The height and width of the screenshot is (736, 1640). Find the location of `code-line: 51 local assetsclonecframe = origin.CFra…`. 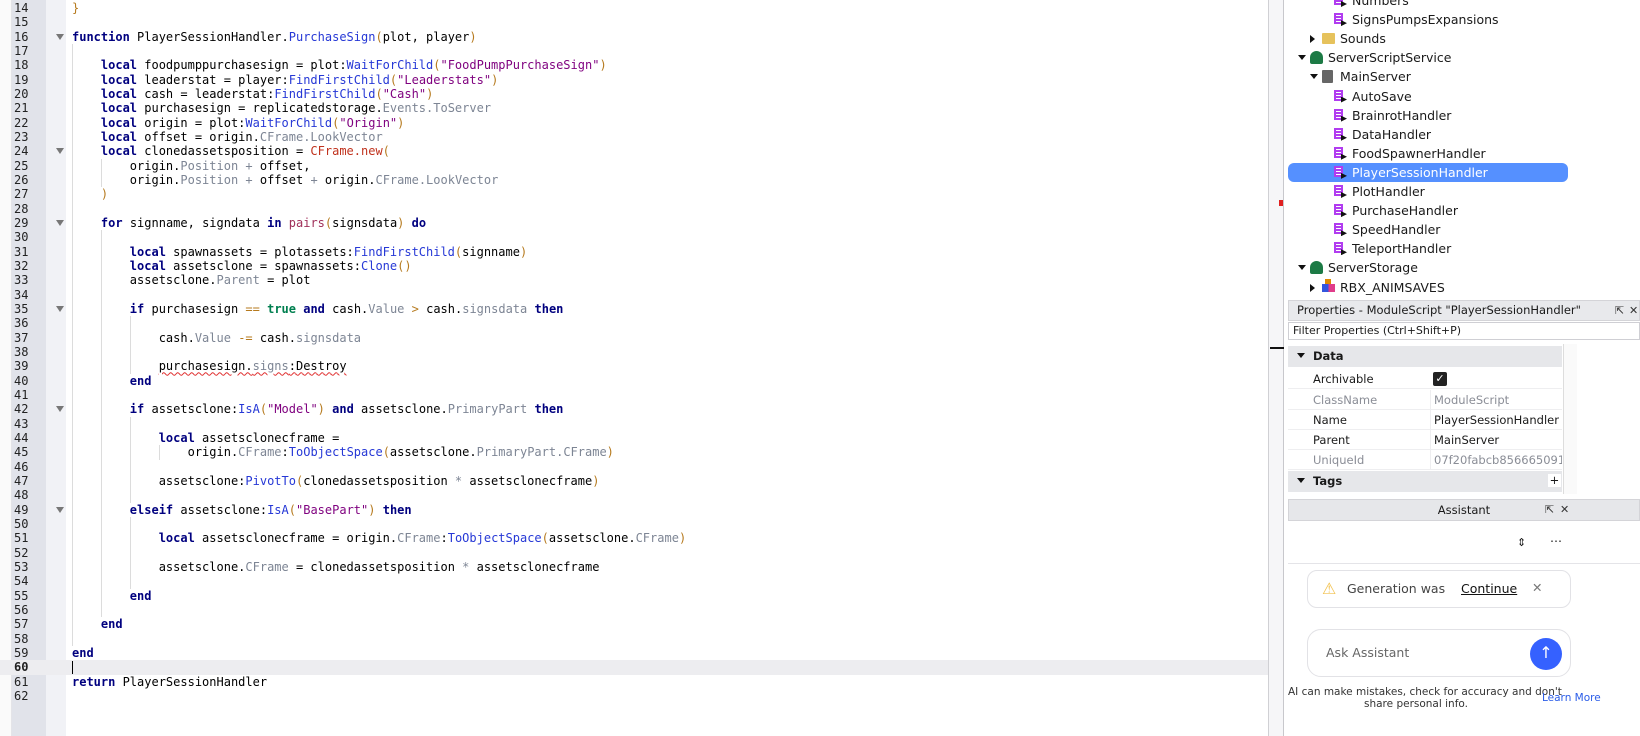

code-line: 51 local assetsclonecframe = origin.CFra… is located at coordinates (634, 538).